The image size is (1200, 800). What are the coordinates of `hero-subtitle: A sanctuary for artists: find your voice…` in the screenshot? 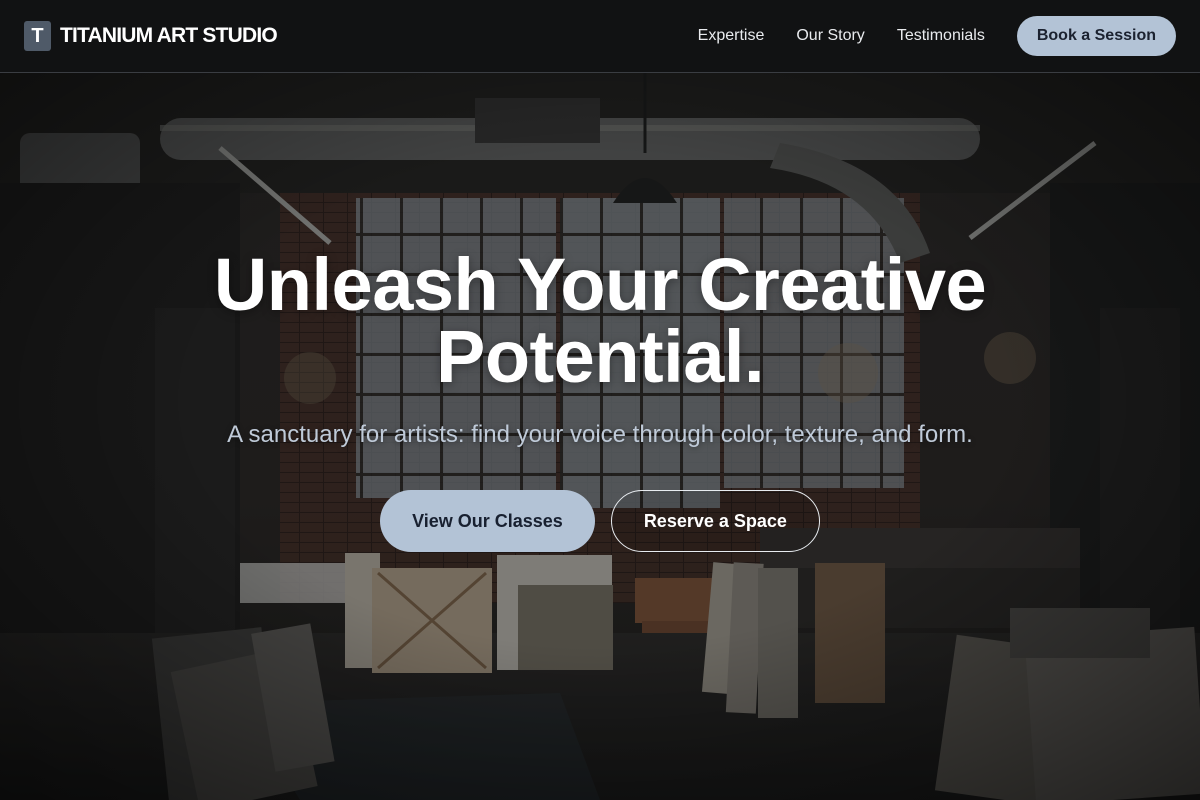 It's located at (600, 434).